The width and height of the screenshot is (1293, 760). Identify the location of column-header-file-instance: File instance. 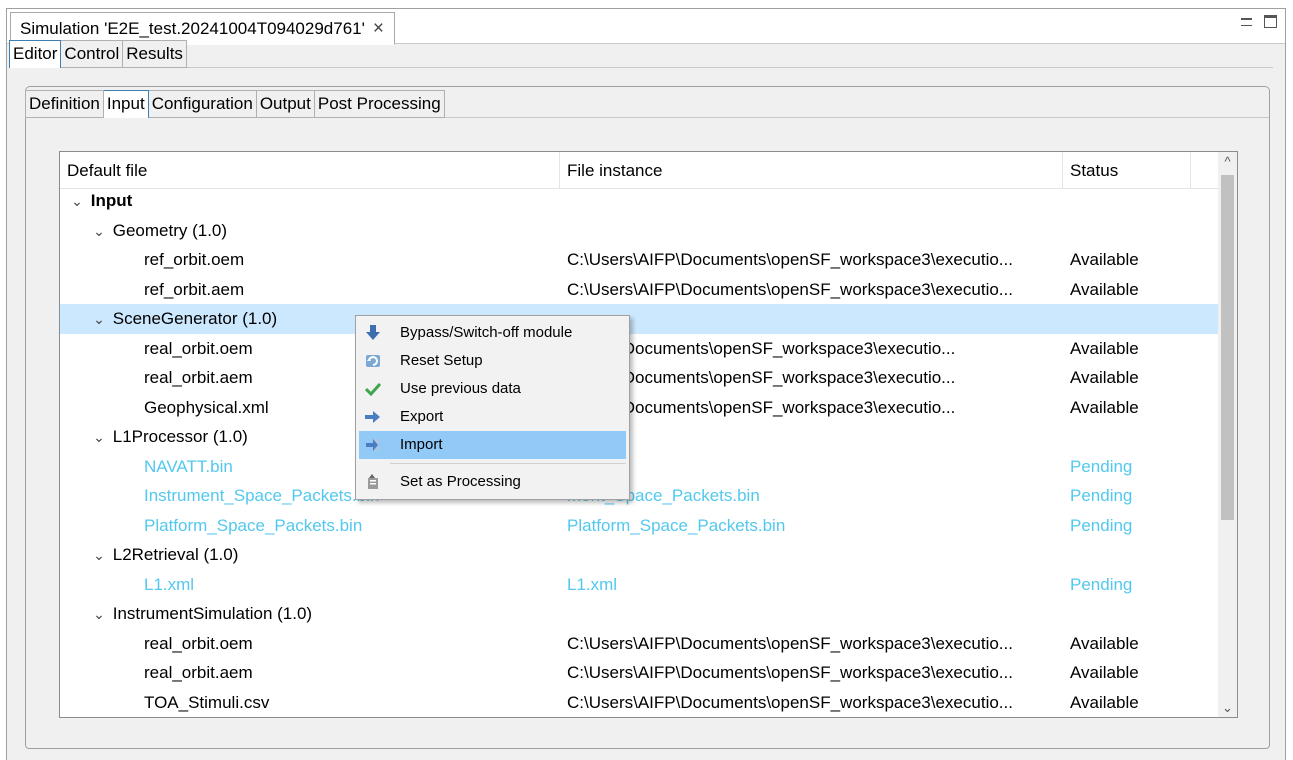
(811, 170).